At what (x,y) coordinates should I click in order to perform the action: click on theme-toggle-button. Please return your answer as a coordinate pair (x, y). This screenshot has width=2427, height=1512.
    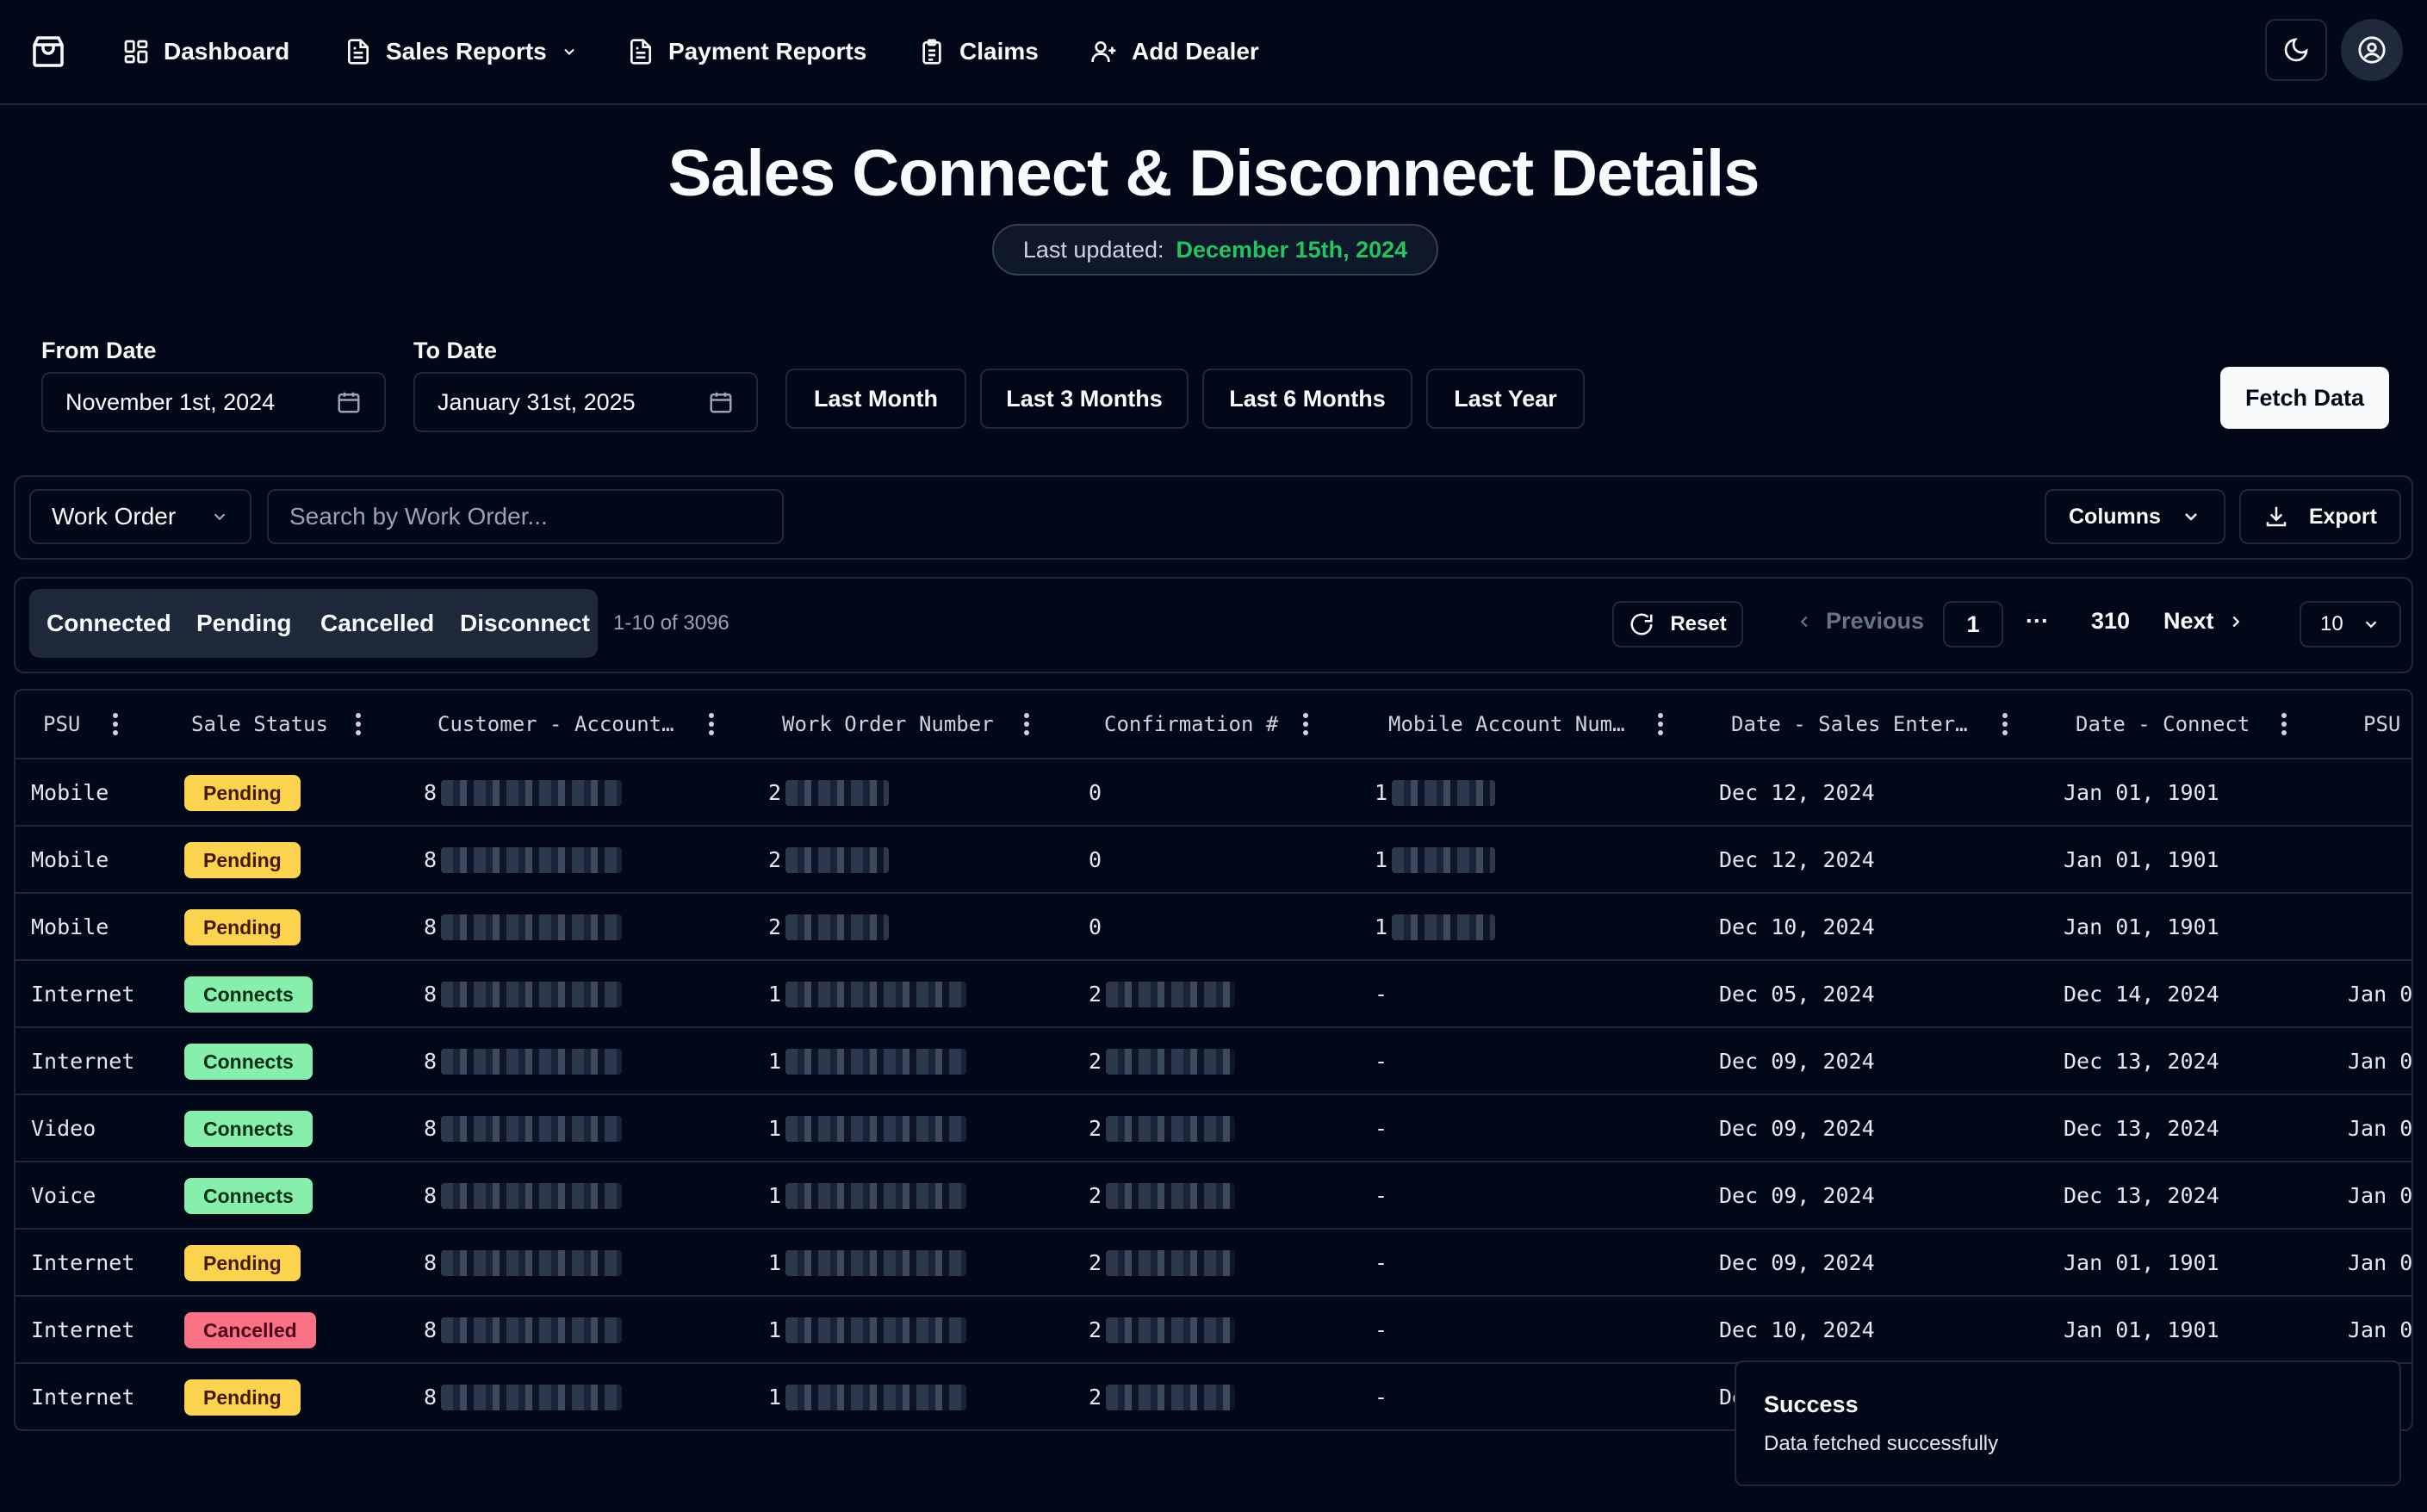
    Looking at the image, I should click on (2296, 50).